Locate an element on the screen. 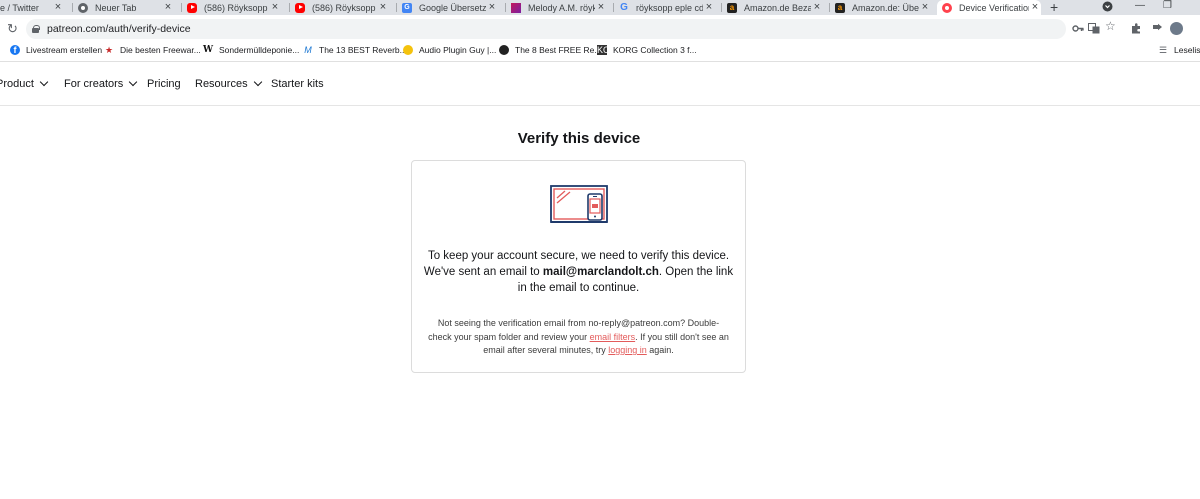 The height and width of the screenshot is (499, 1200). melody-icon is located at coordinates (516, 7).